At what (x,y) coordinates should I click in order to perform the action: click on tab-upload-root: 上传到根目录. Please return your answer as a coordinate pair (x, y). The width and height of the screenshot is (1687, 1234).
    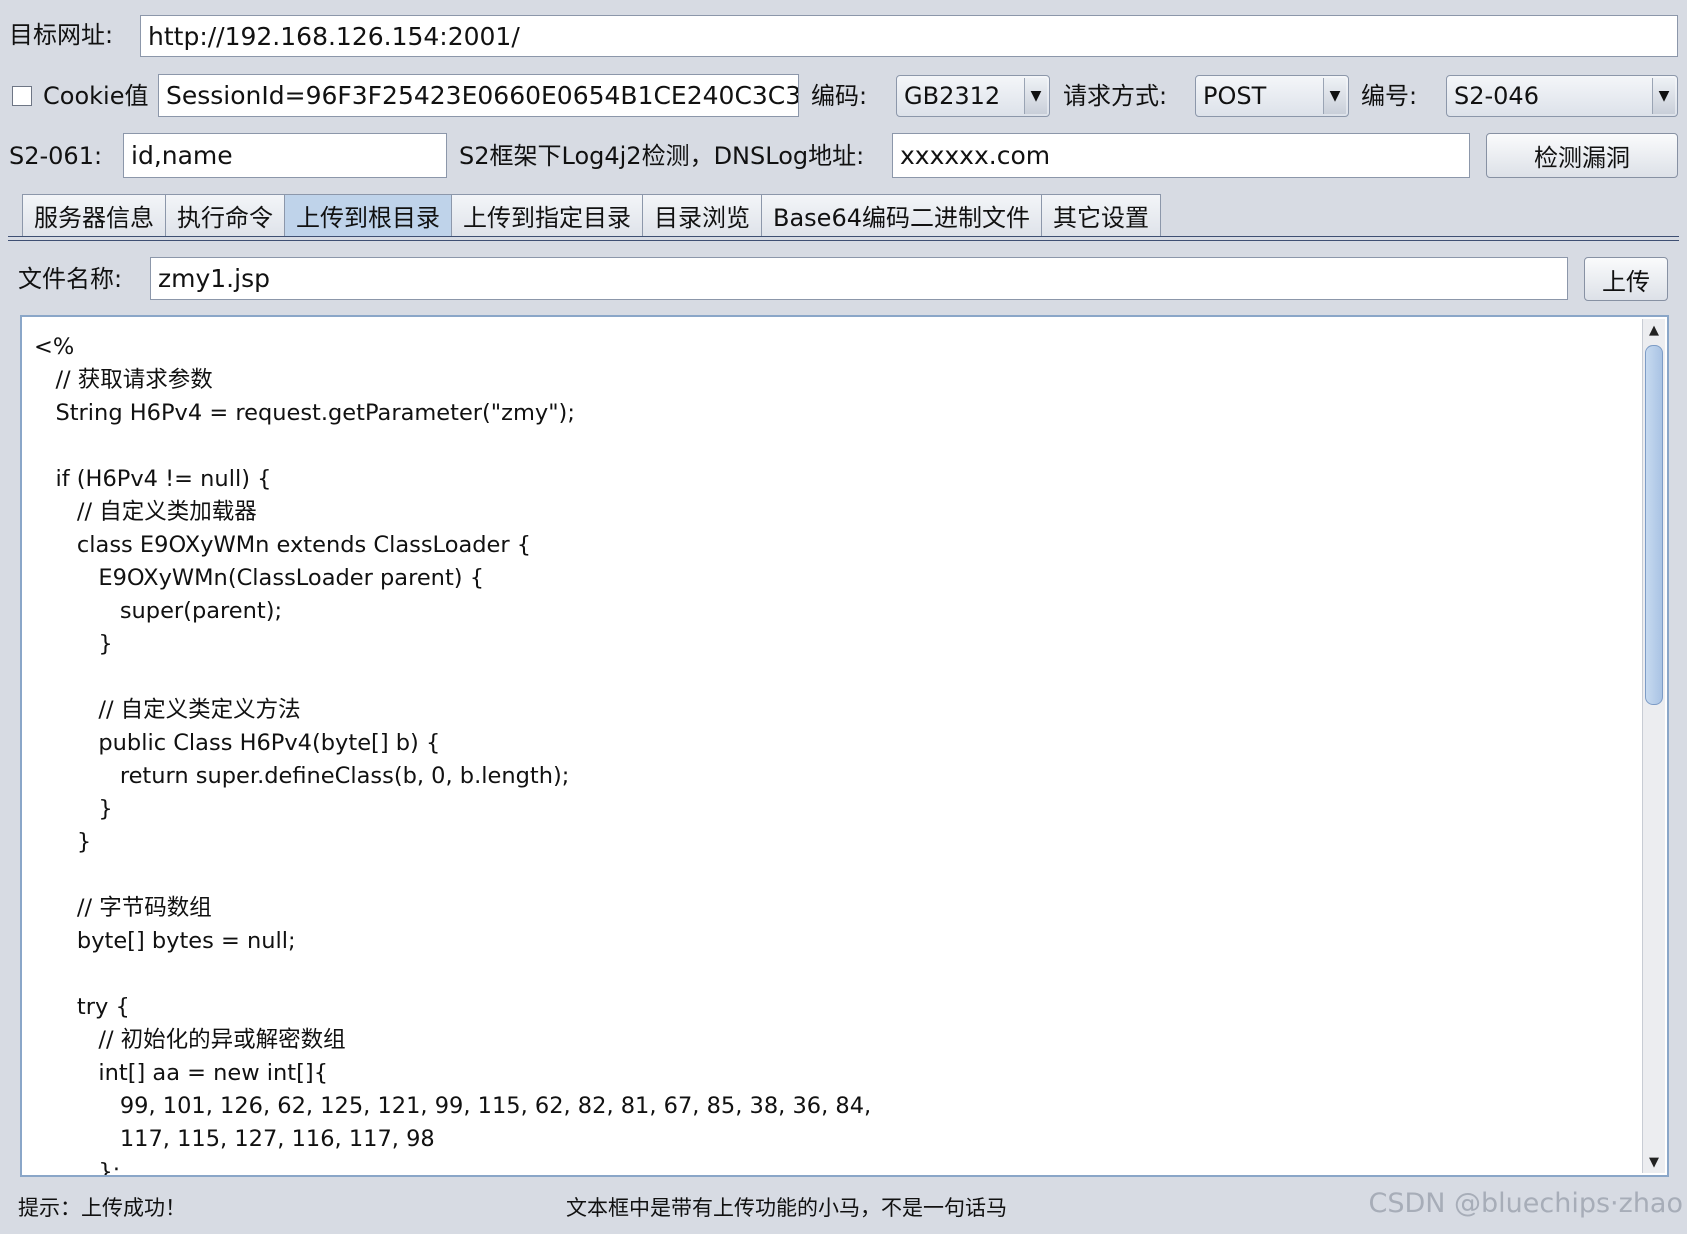
    Looking at the image, I should click on (368, 215).